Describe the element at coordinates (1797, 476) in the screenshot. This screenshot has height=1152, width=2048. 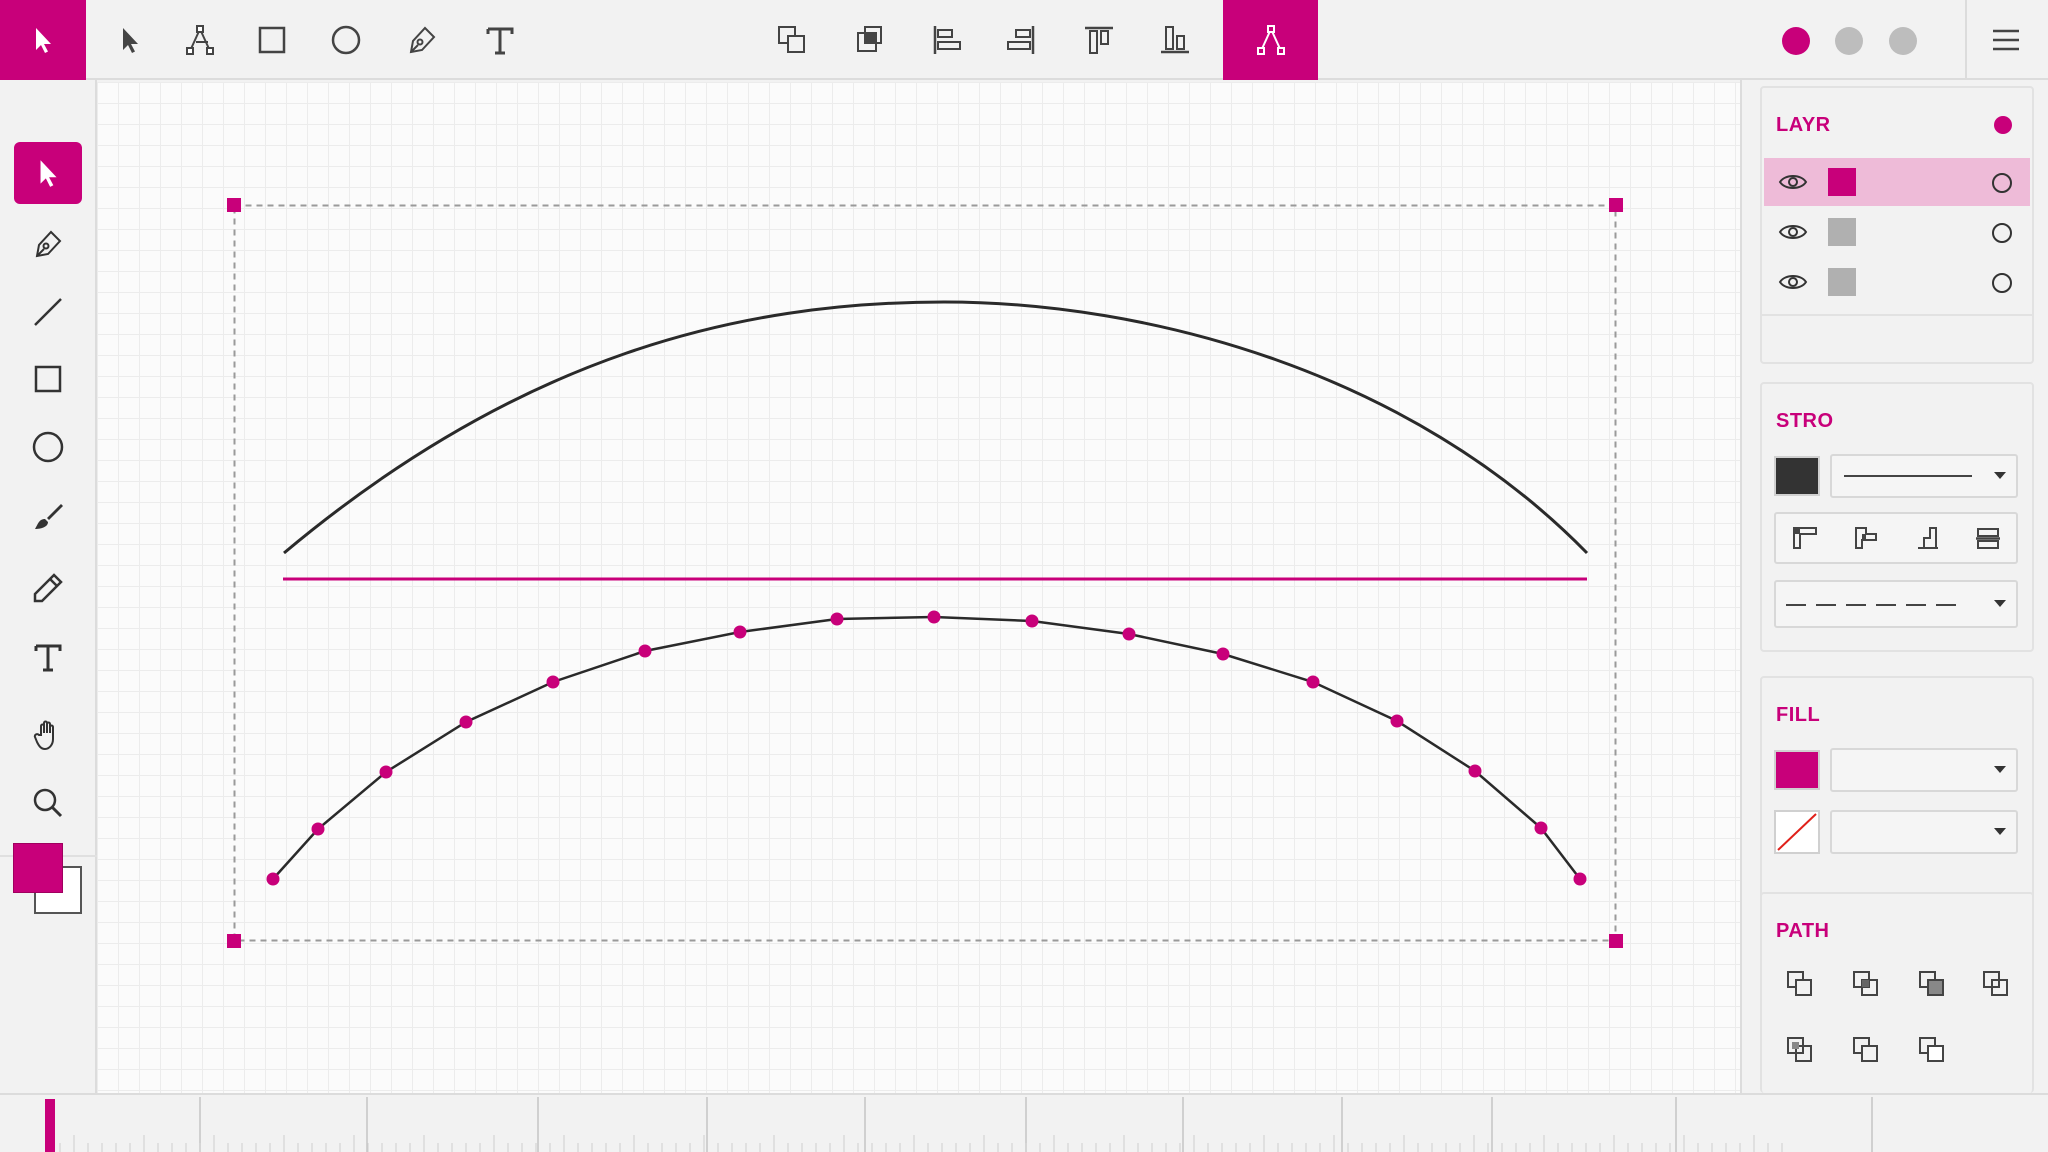
I see `stroke-color-swatch` at that location.